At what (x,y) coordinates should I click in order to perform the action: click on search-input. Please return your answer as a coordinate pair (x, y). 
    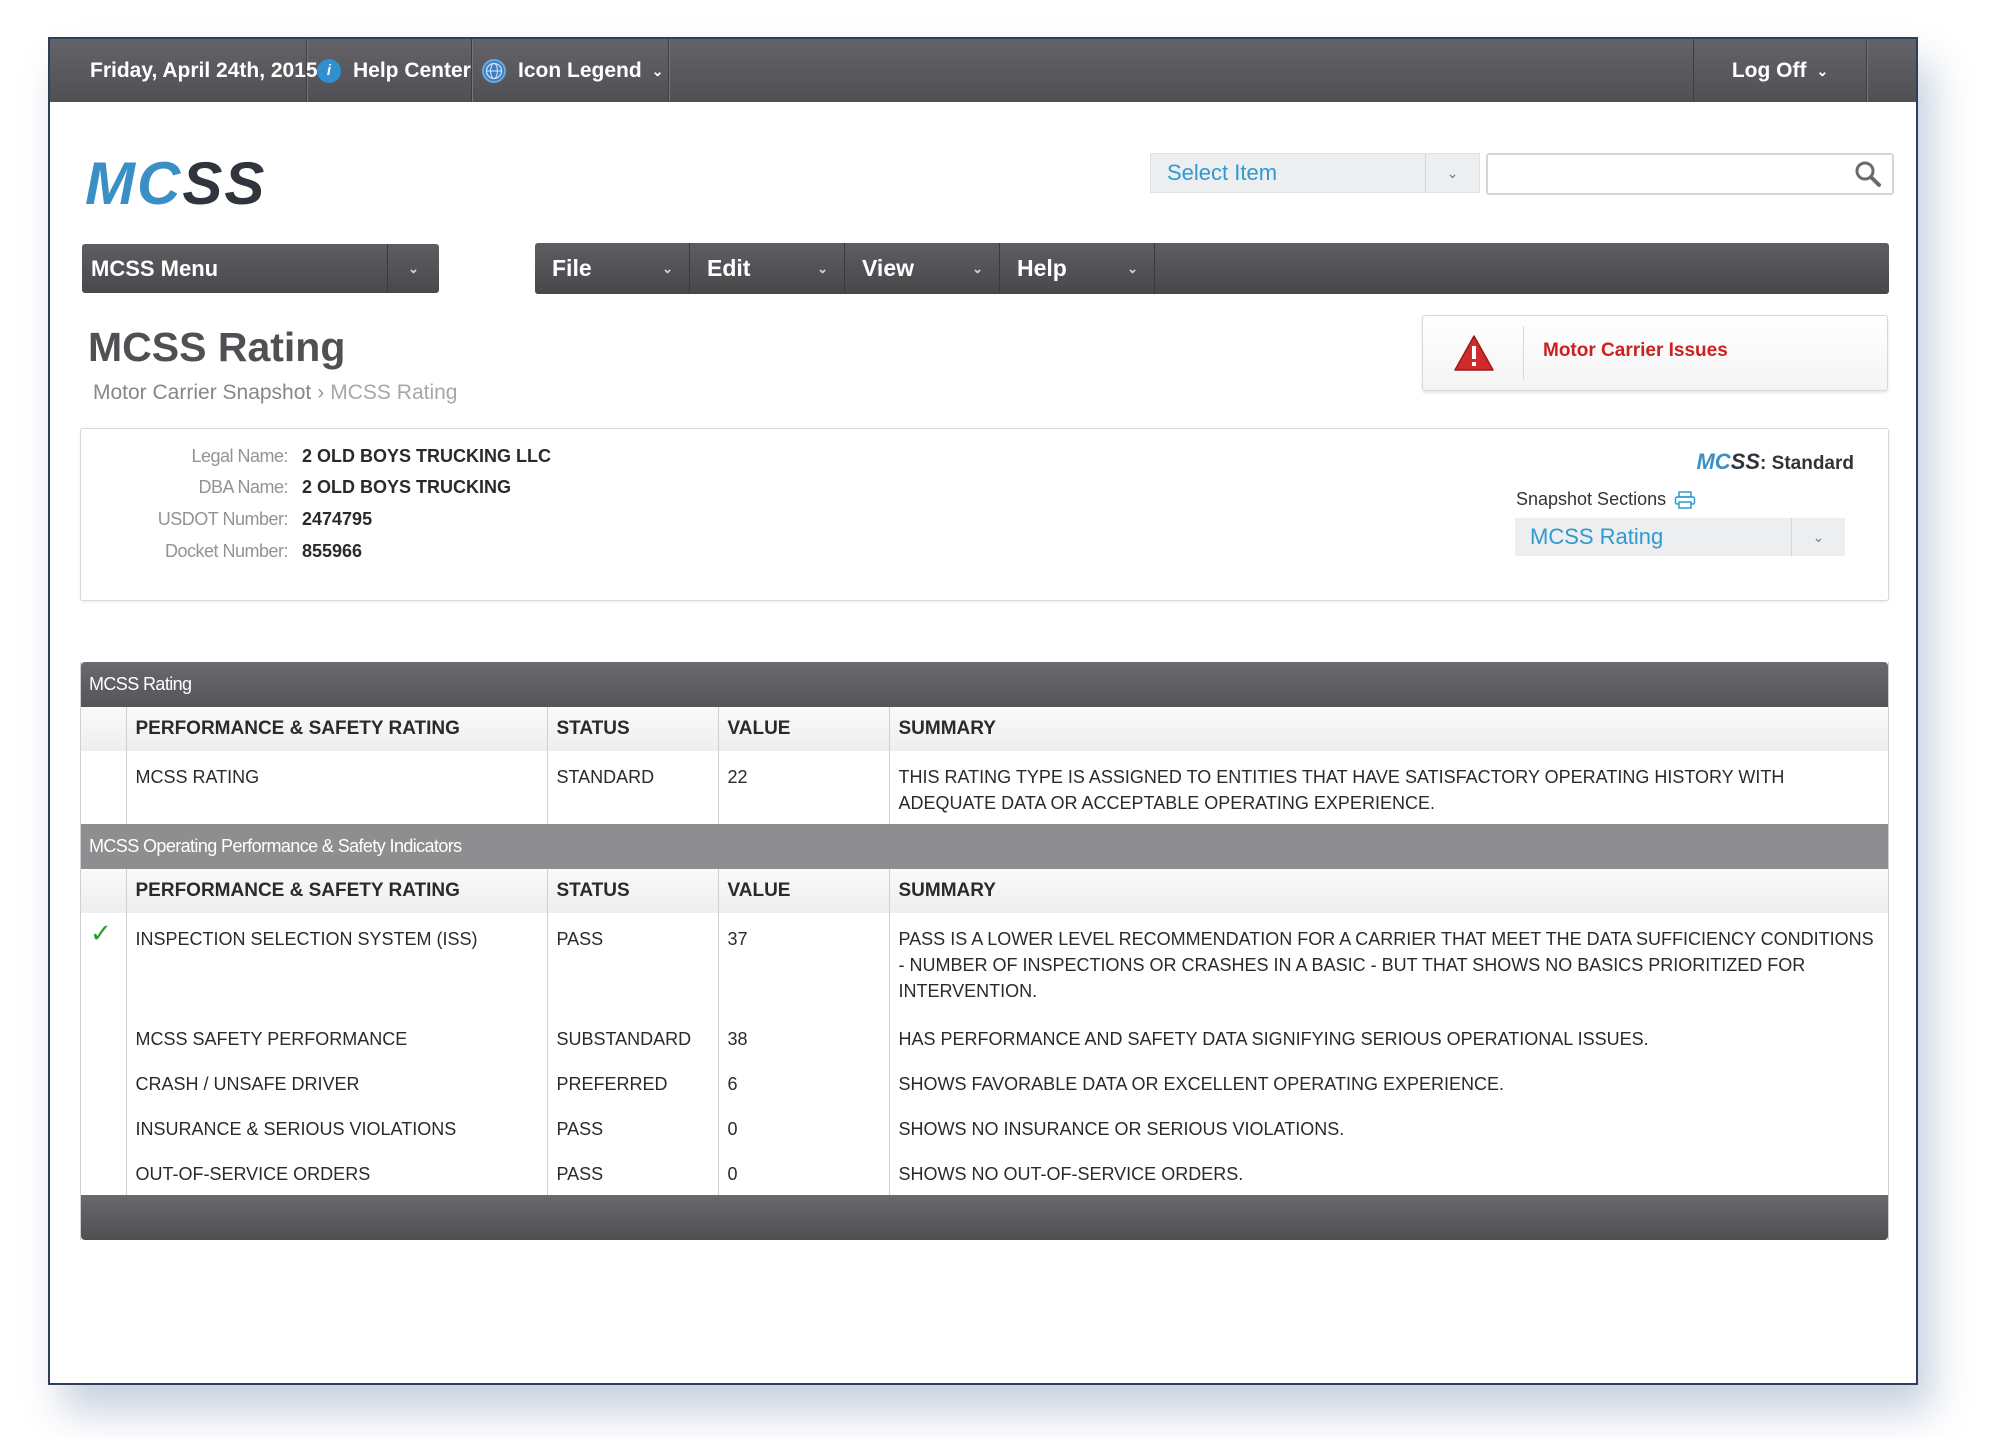
    Looking at the image, I should click on (1690, 174).